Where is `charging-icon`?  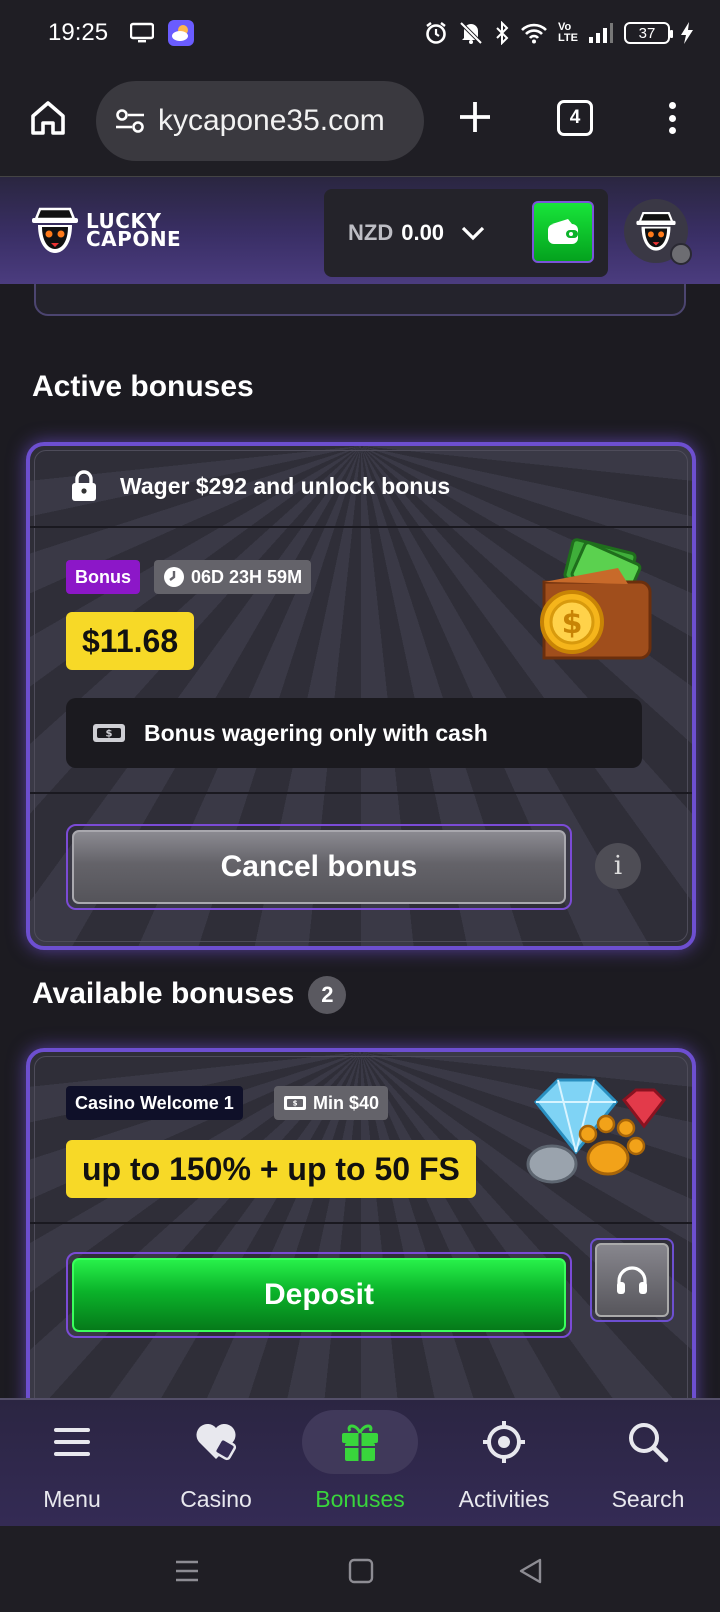 charging-icon is located at coordinates (687, 33).